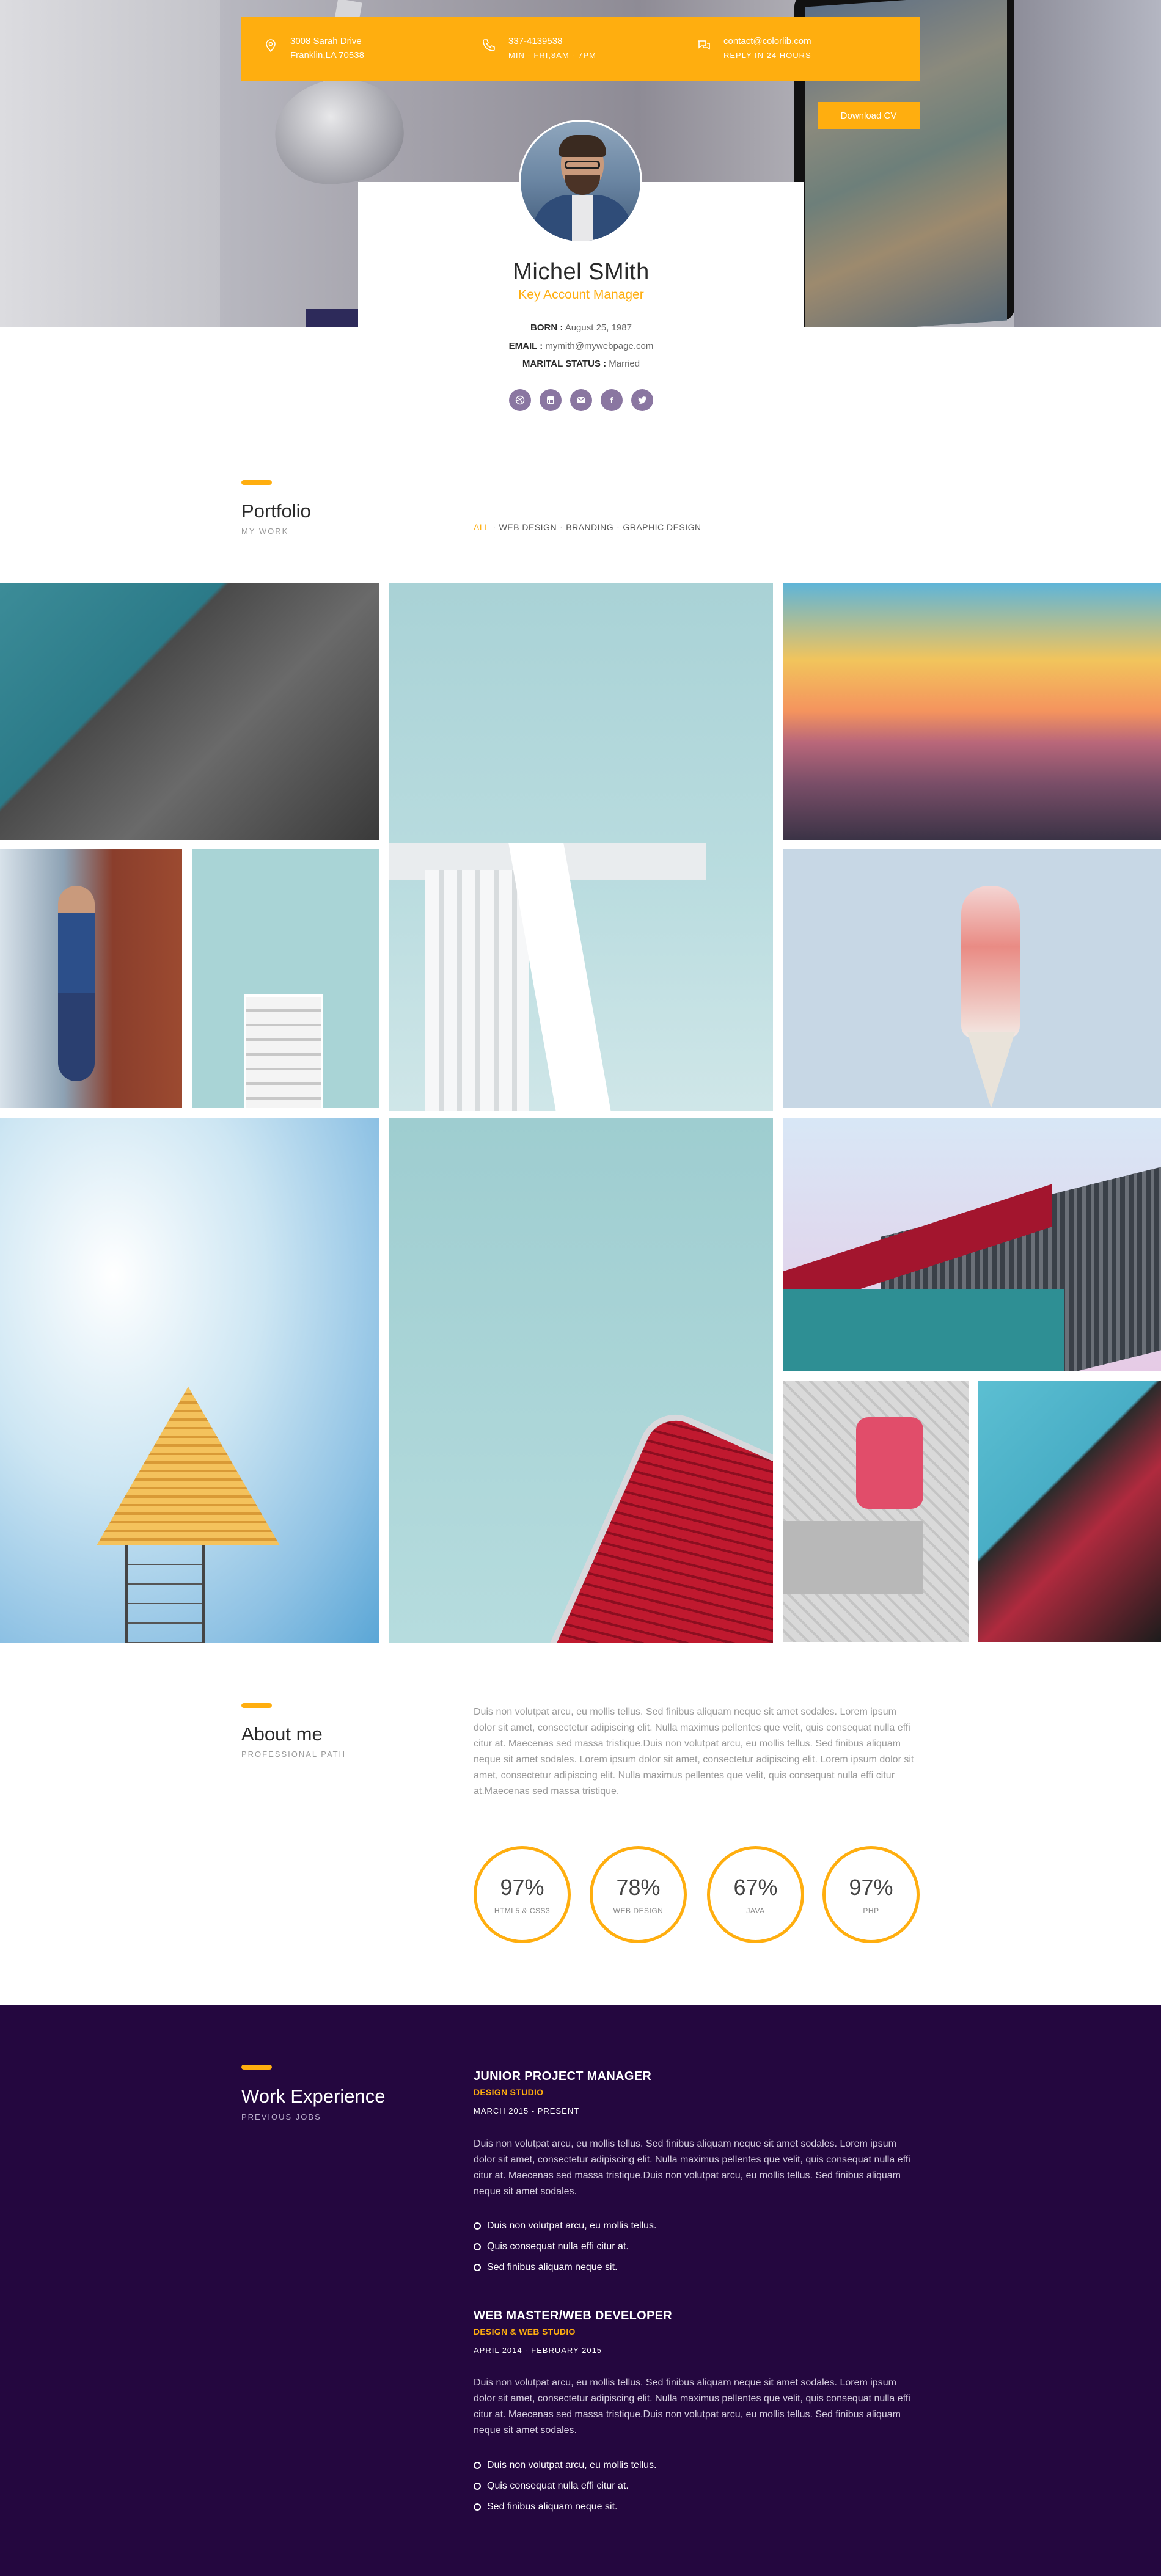  I want to click on twitter-icon, so click(642, 400).